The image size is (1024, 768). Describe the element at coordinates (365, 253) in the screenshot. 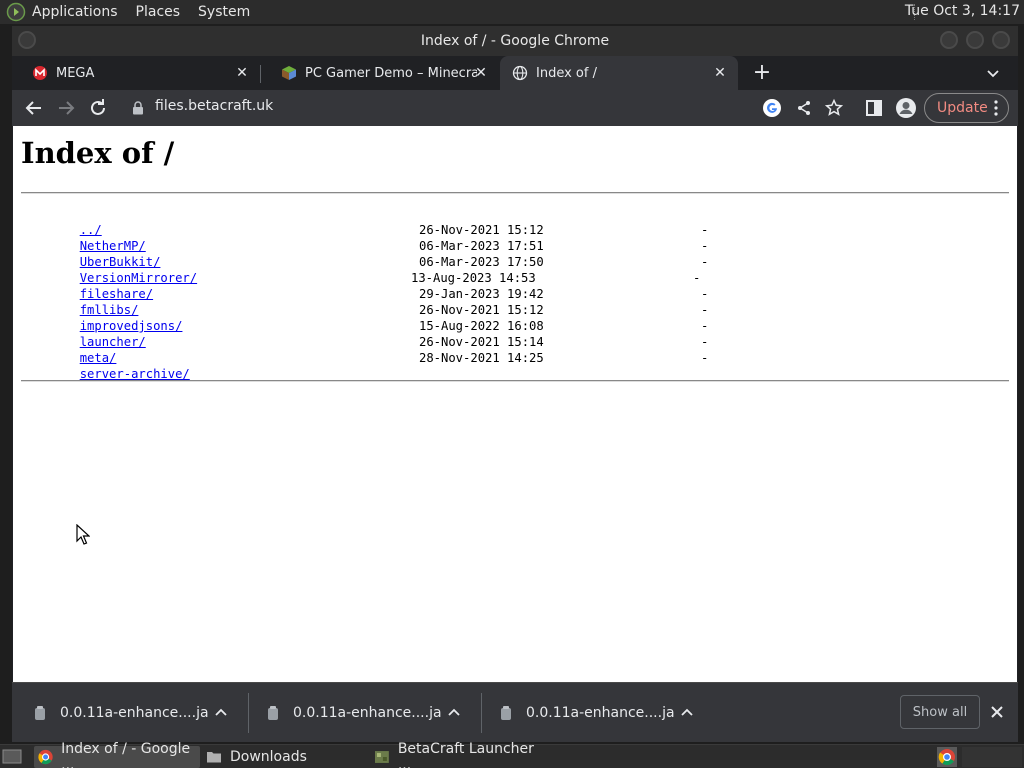

I see `list-item: UberBukkit/ 06-Mar-2023 17:51 -` at that location.